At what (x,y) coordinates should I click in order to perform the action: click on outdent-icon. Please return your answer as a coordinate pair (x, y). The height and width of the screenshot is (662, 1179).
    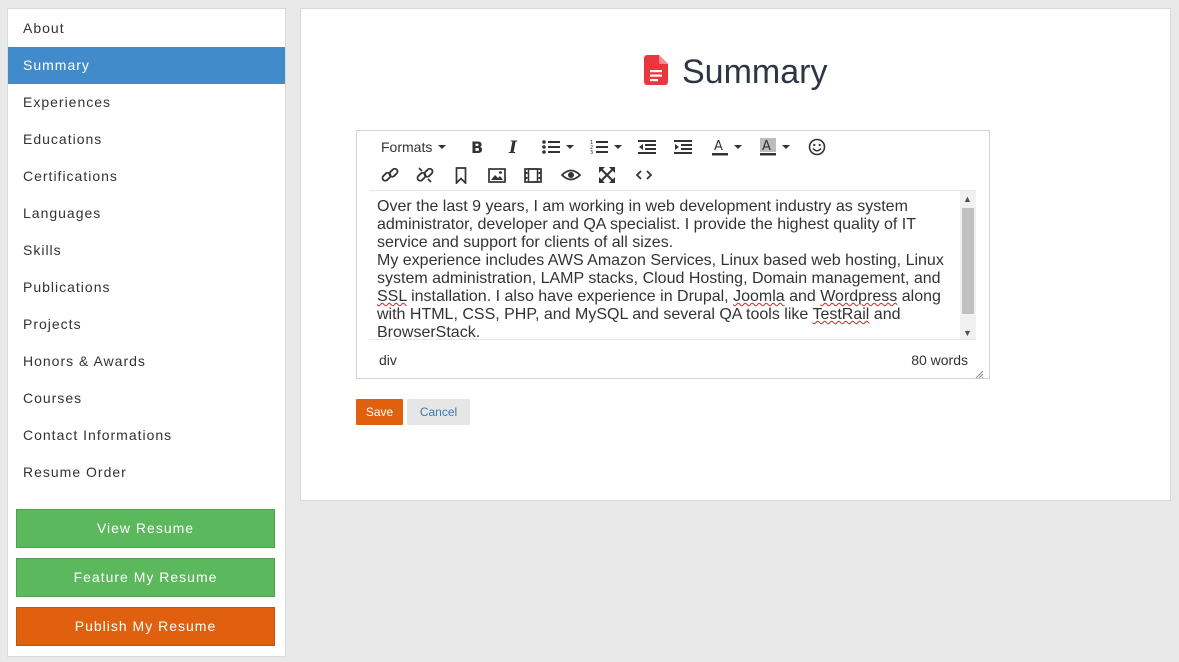
    Looking at the image, I should click on (647, 147).